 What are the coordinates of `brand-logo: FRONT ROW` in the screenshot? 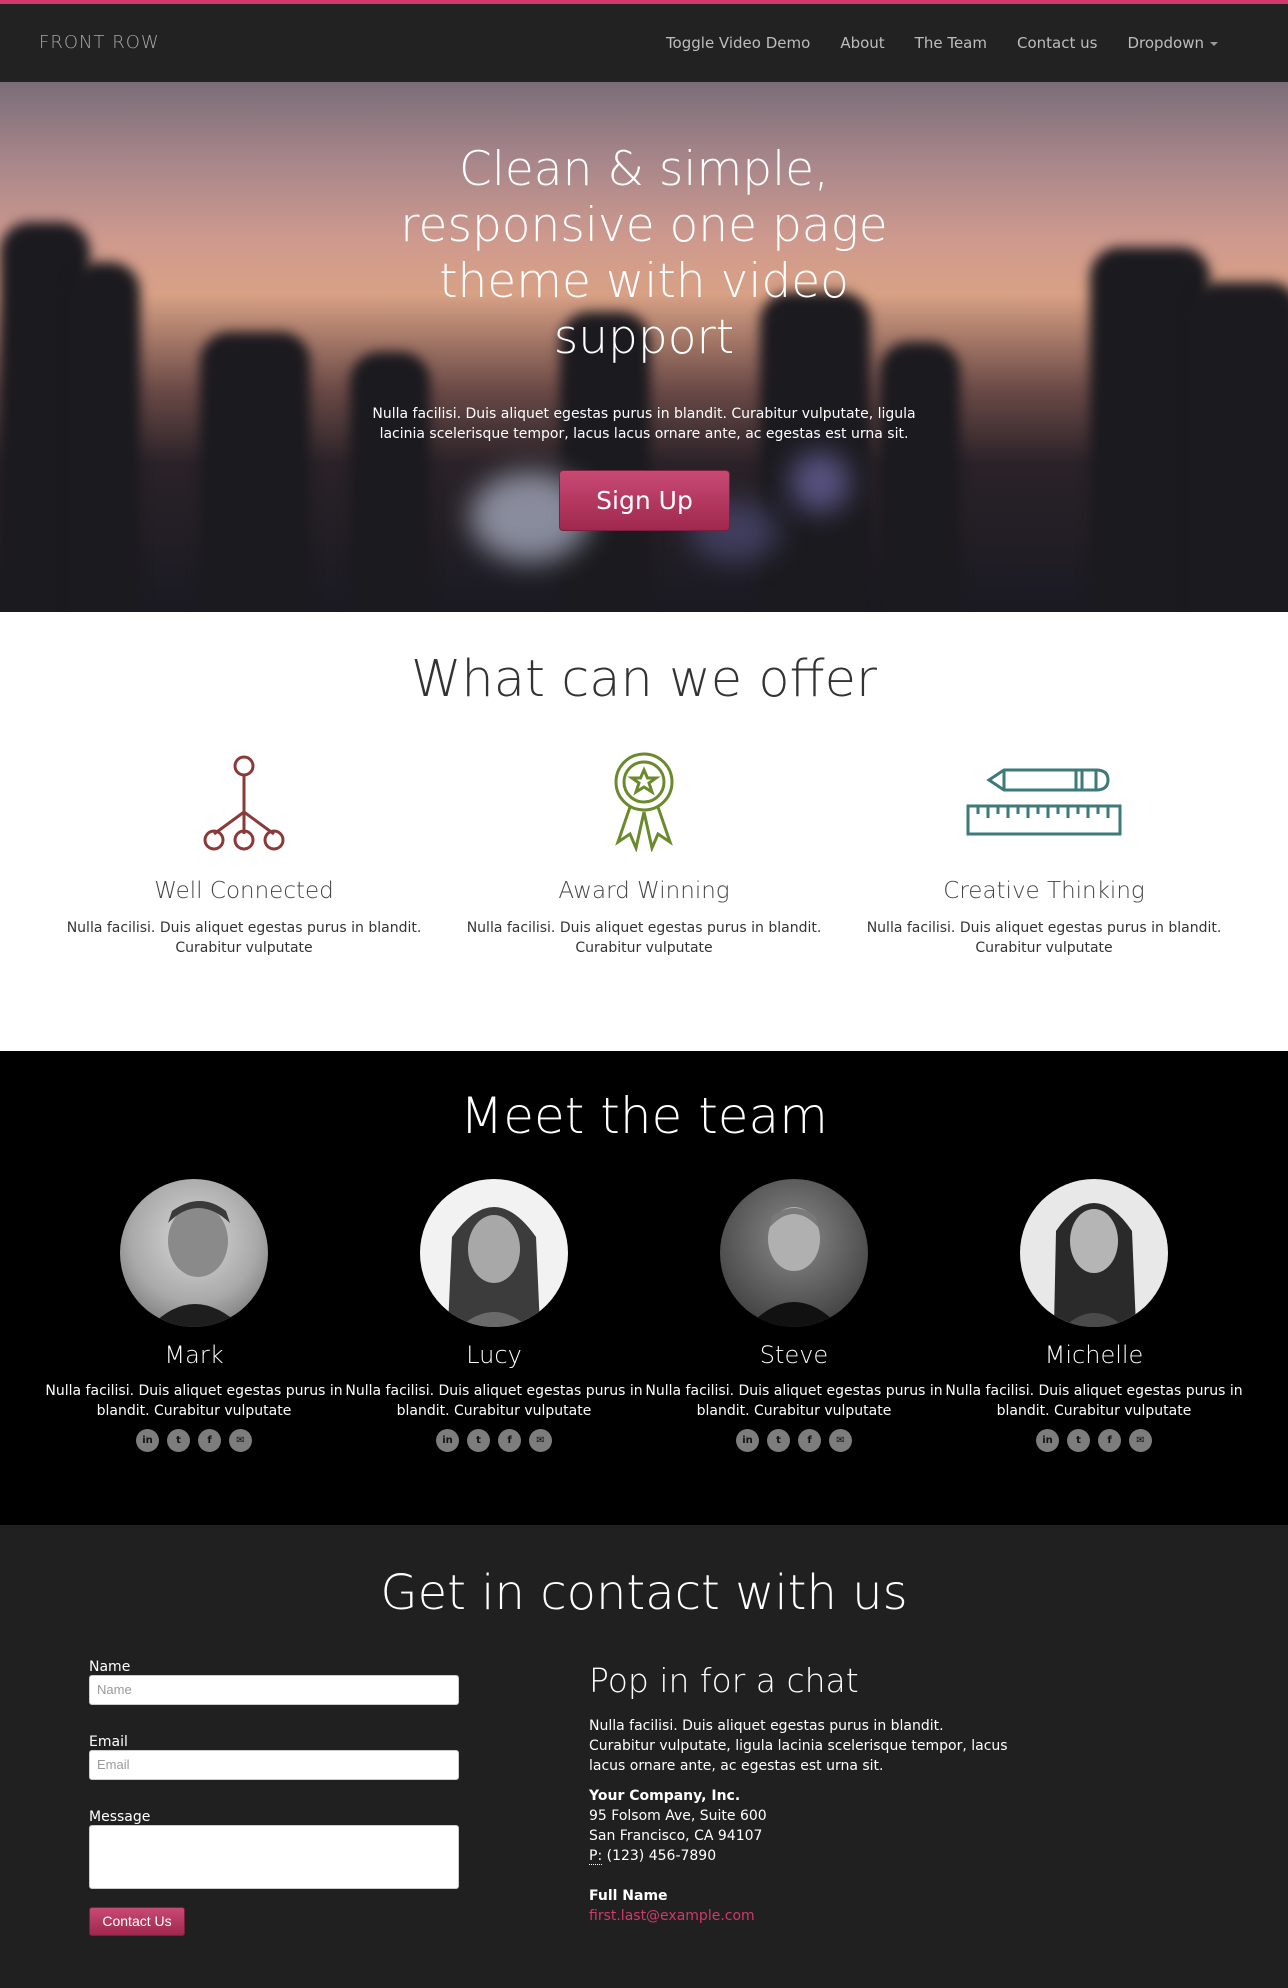 It's located at (99, 42).